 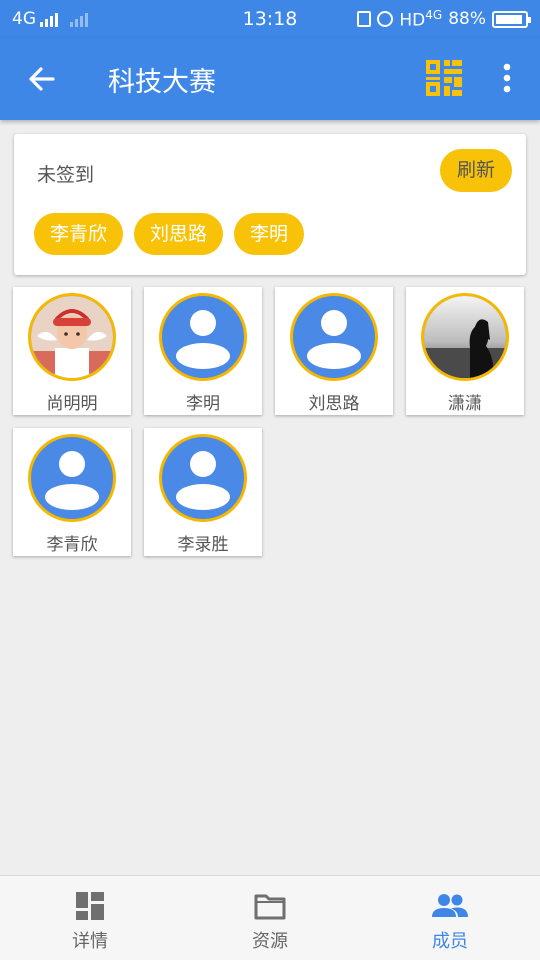 What do you see at coordinates (364, 19) in the screenshot?
I see `vibrate-icon` at bounding box center [364, 19].